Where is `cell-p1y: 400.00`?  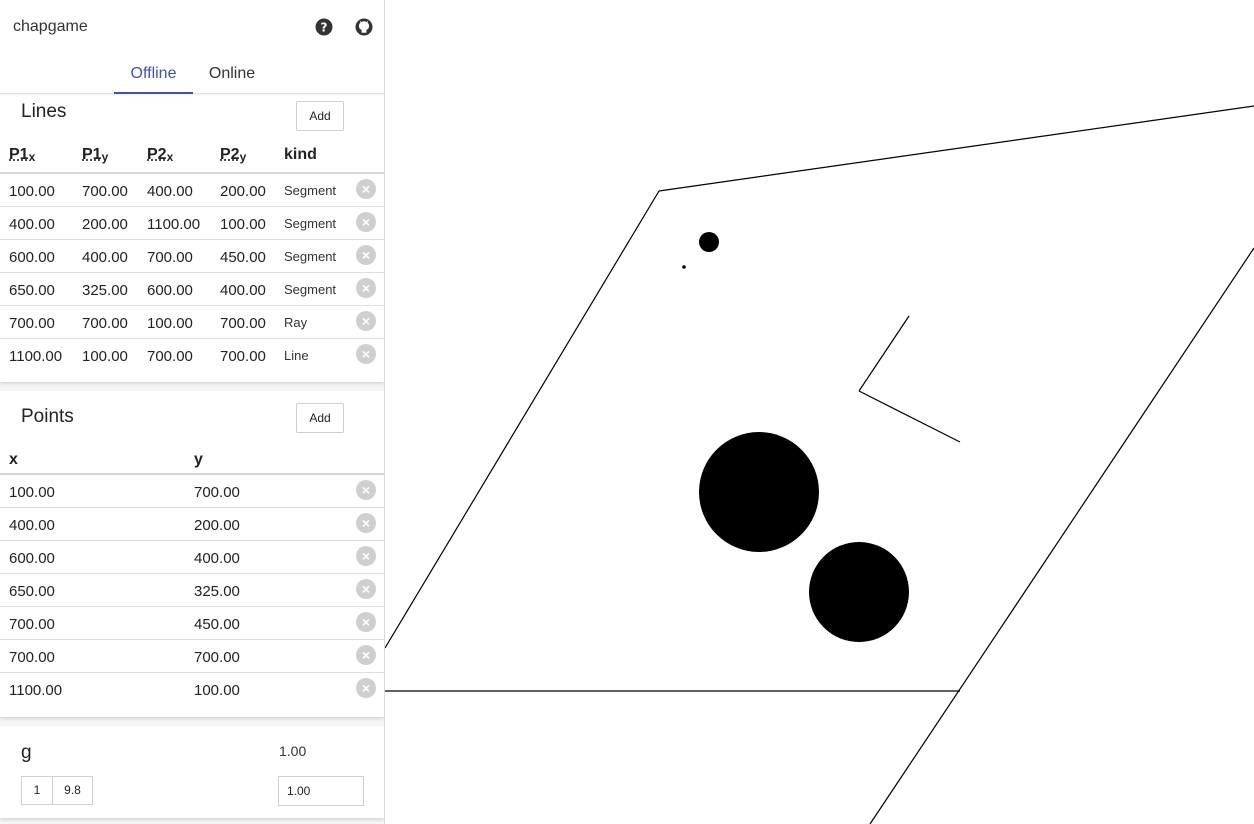
cell-p1y: 400.00 is located at coordinates (105, 257).